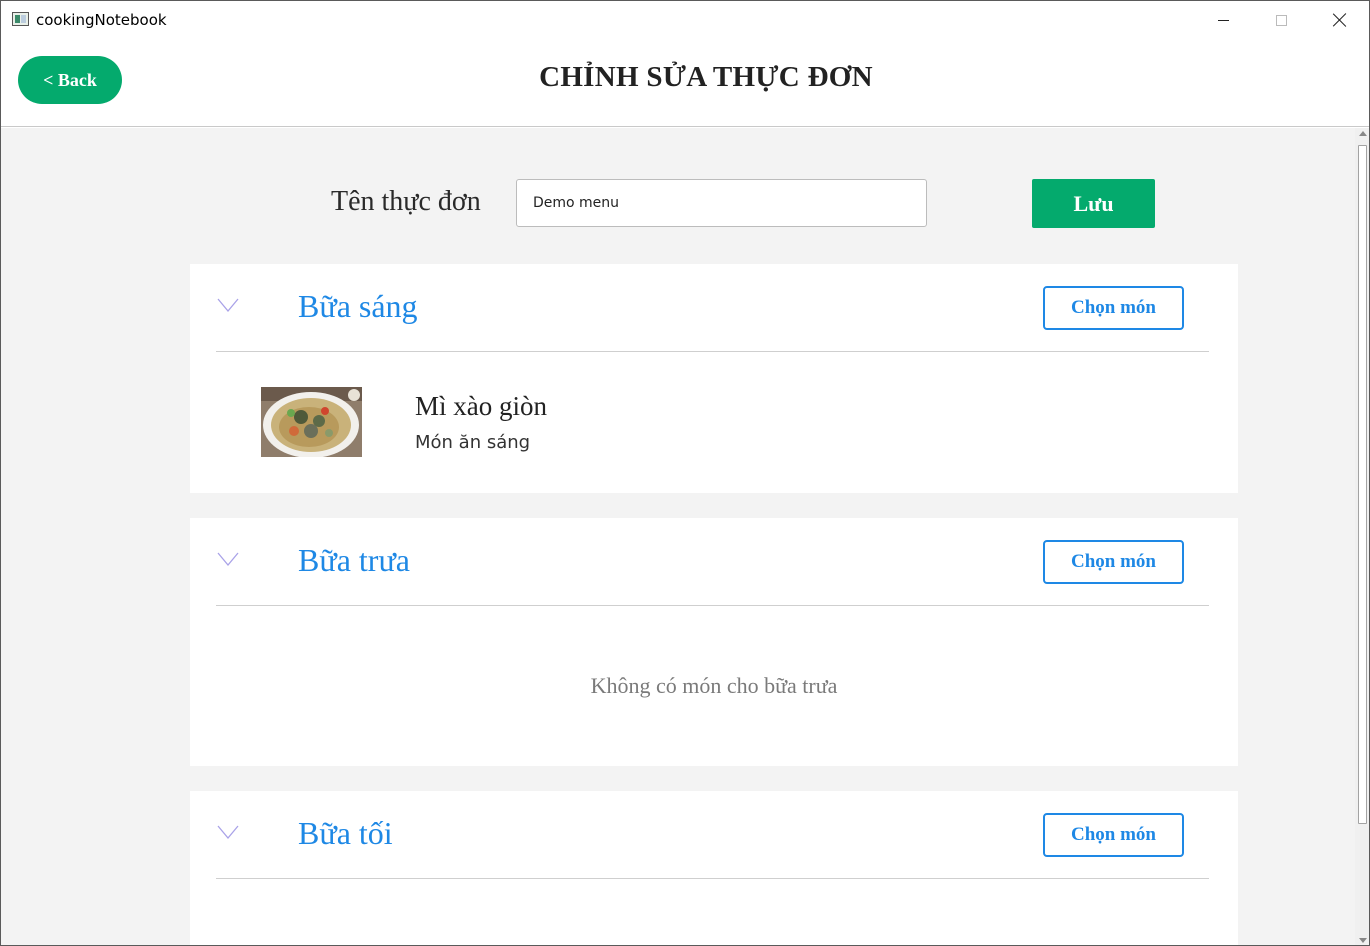 The height and width of the screenshot is (946, 1370). What do you see at coordinates (101, 20) in the screenshot?
I see `window-title: cookingNotebook` at bounding box center [101, 20].